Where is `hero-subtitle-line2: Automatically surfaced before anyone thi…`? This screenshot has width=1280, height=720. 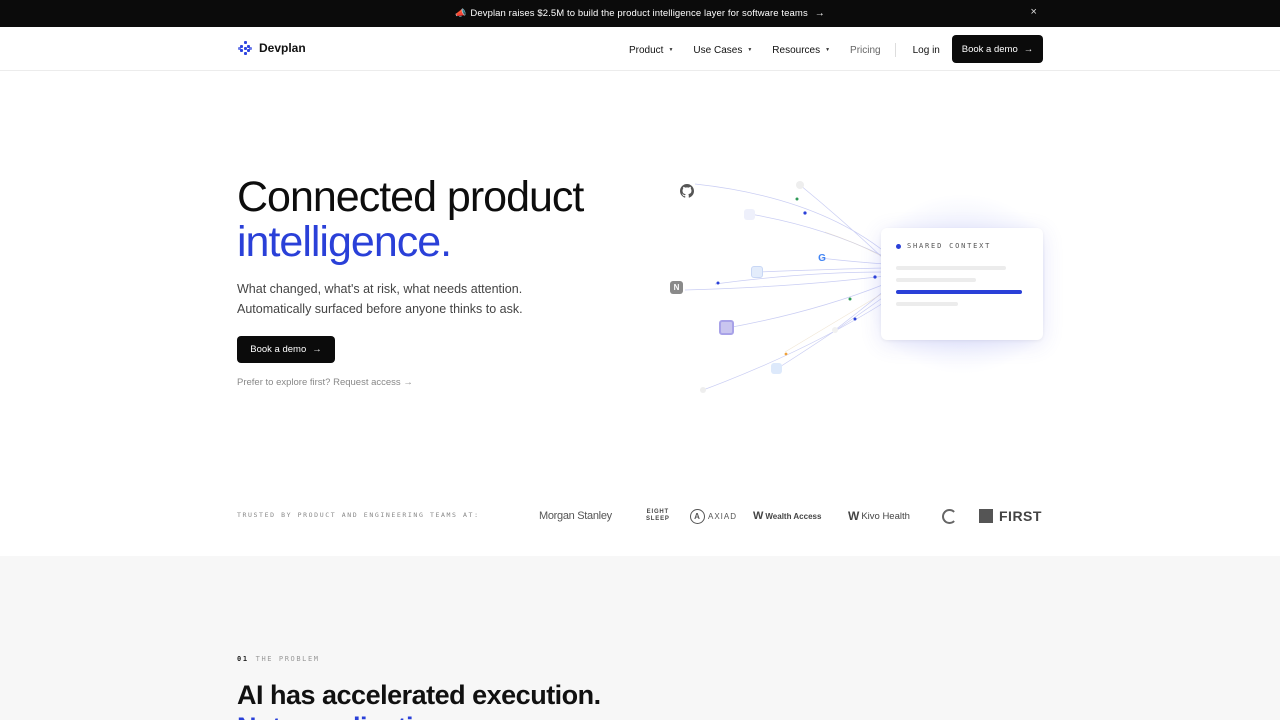 hero-subtitle-line2: Automatically surfaced before anyone thi… is located at coordinates (380, 309).